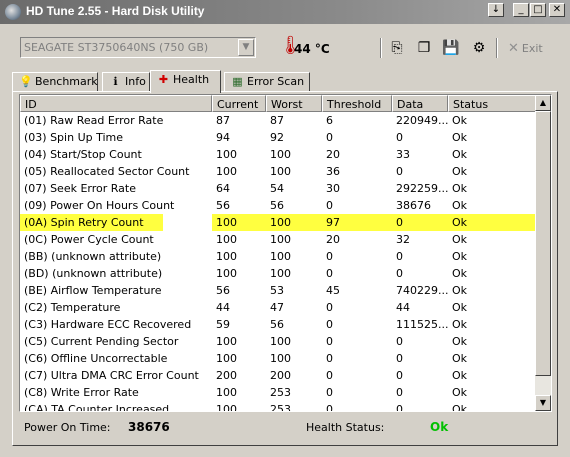  What do you see at coordinates (278, 222) in the screenshot?
I see `table-row: (0A) Spin Retry Count 100 100 97 0 Ok` at bounding box center [278, 222].